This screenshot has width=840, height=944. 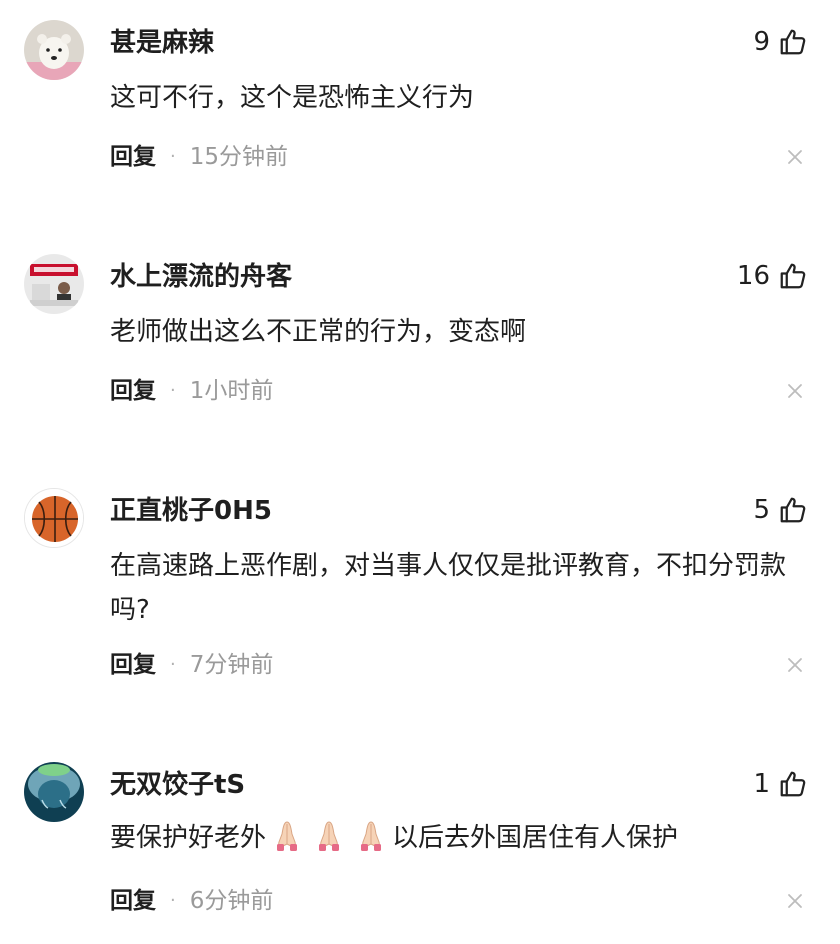 What do you see at coordinates (761, 510) in the screenshot?
I see `like-count: 5` at bounding box center [761, 510].